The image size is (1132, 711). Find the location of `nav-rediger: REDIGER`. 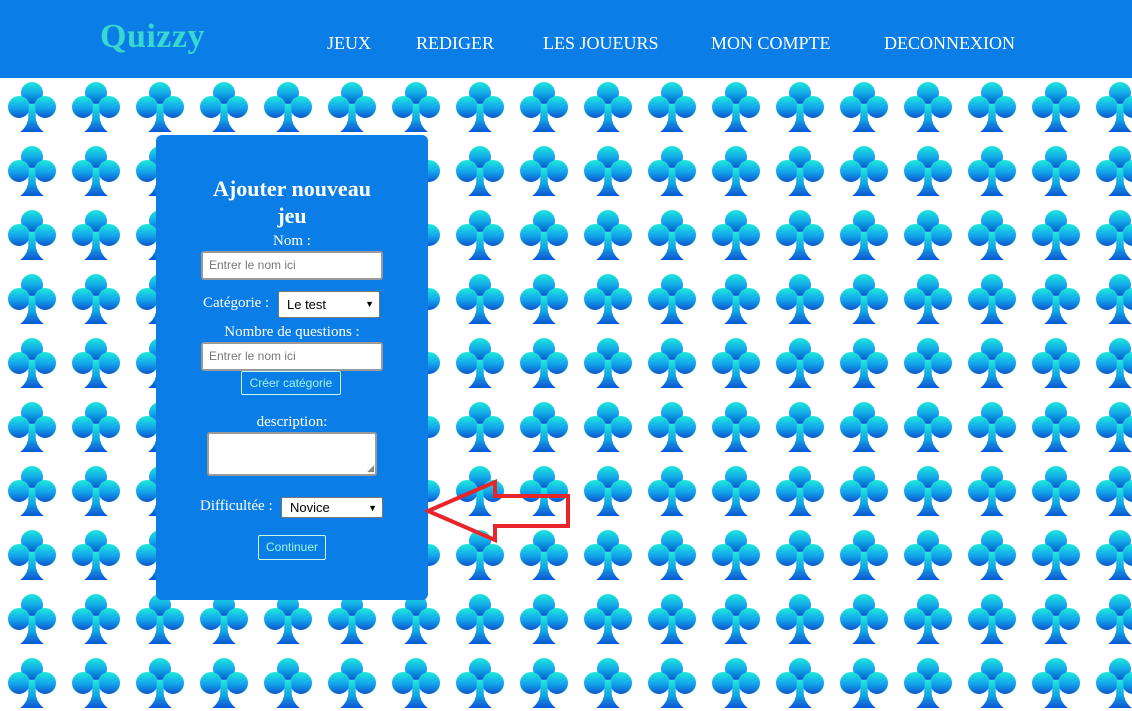

nav-rediger: REDIGER is located at coordinates (455, 43).